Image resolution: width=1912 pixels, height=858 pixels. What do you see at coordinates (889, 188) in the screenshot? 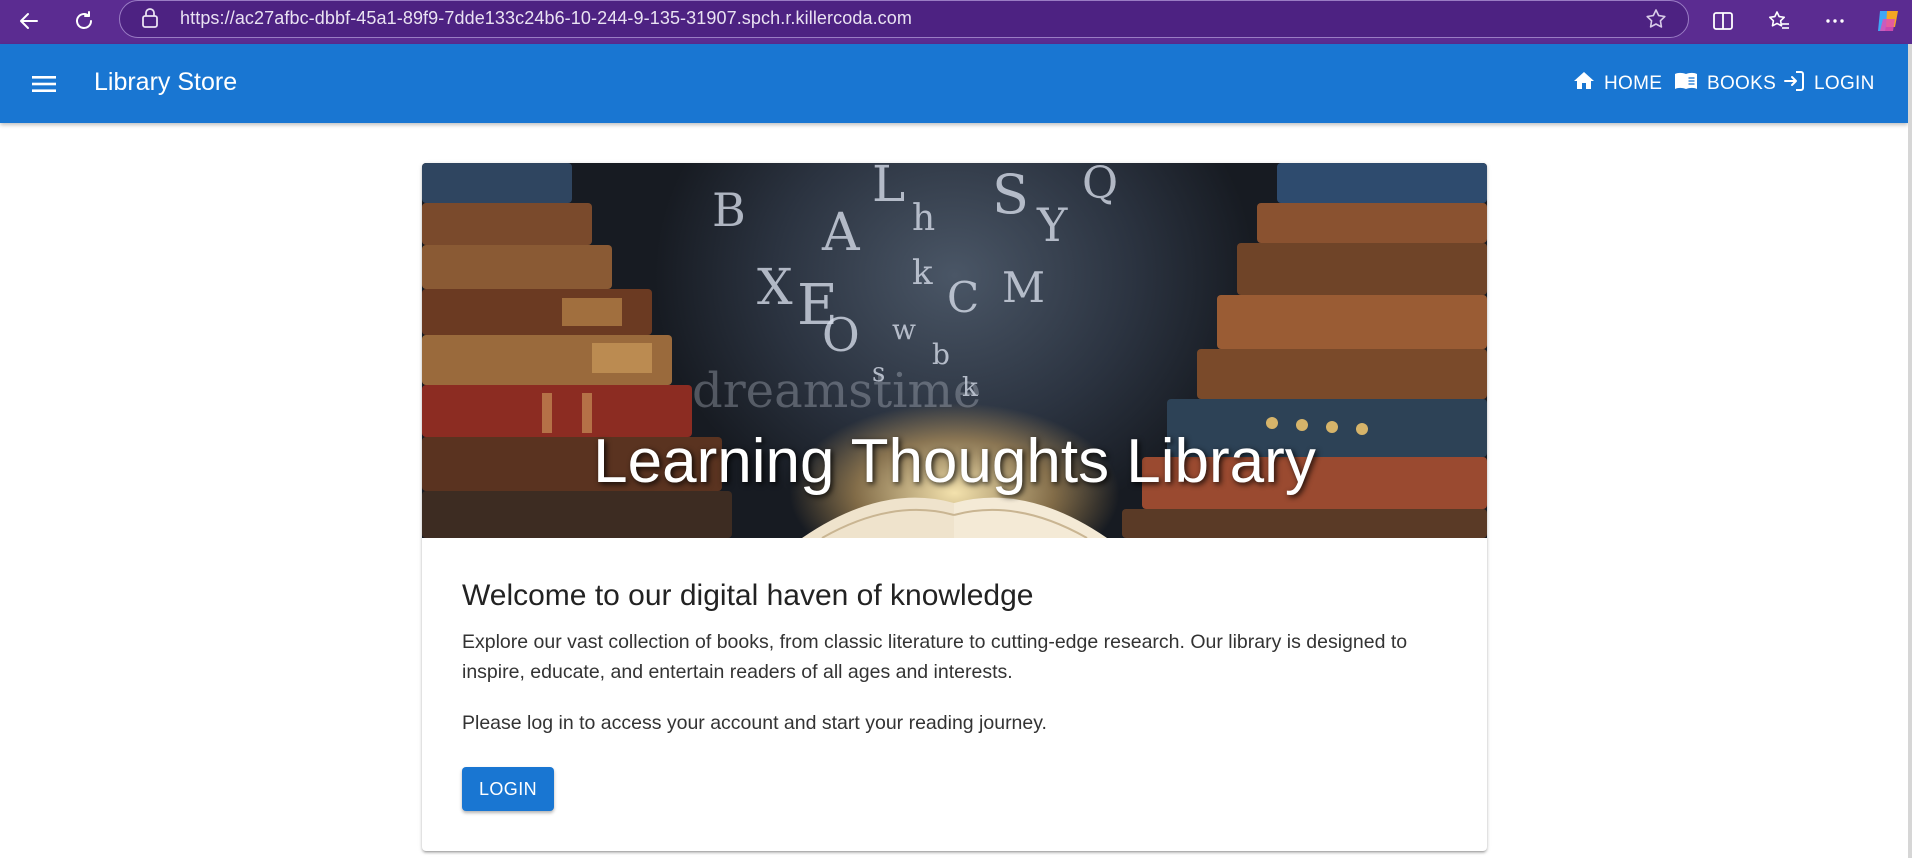
I see `hero-letter: L` at bounding box center [889, 188].